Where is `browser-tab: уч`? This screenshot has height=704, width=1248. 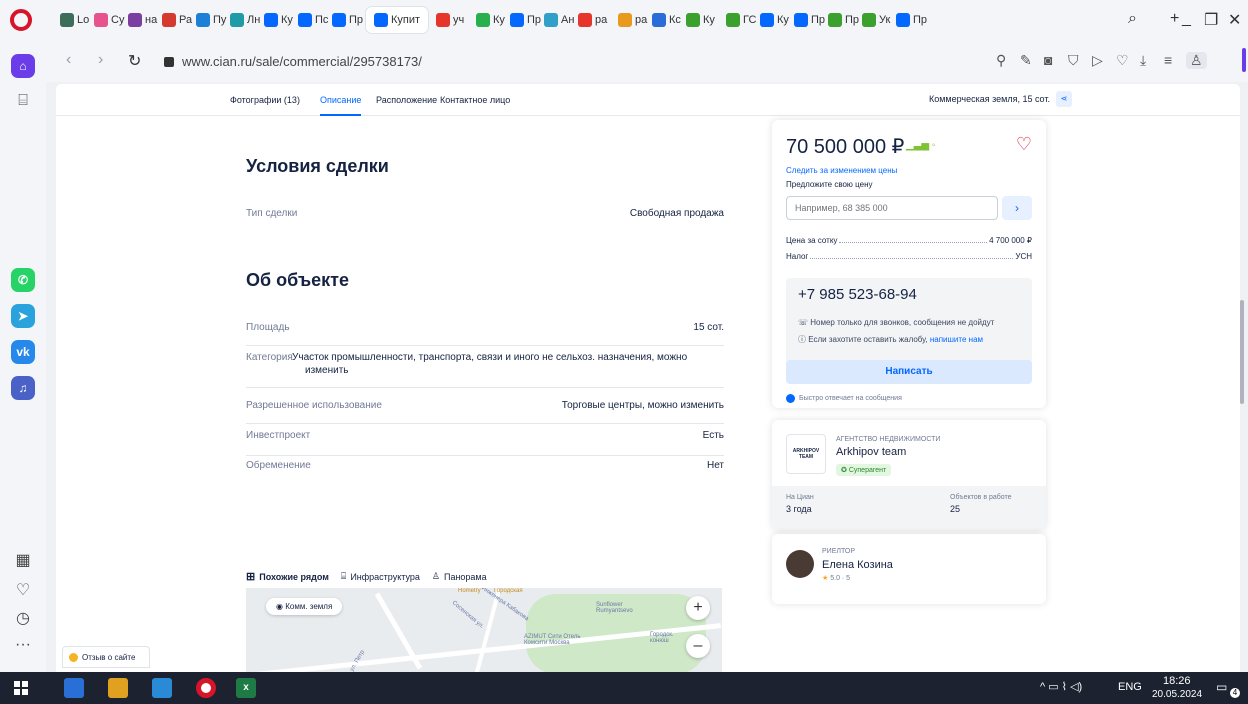 browser-tab: уч is located at coordinates (450, 20).